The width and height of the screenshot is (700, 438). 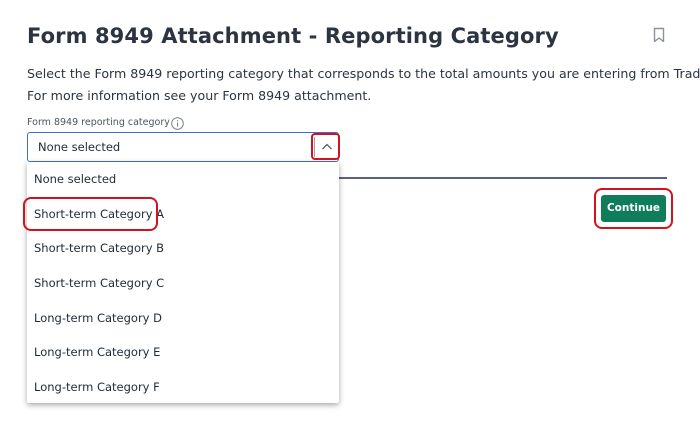 I want to click on dropdown-option-short-term-b: Short-term Category B, so click(x=99, y=248).